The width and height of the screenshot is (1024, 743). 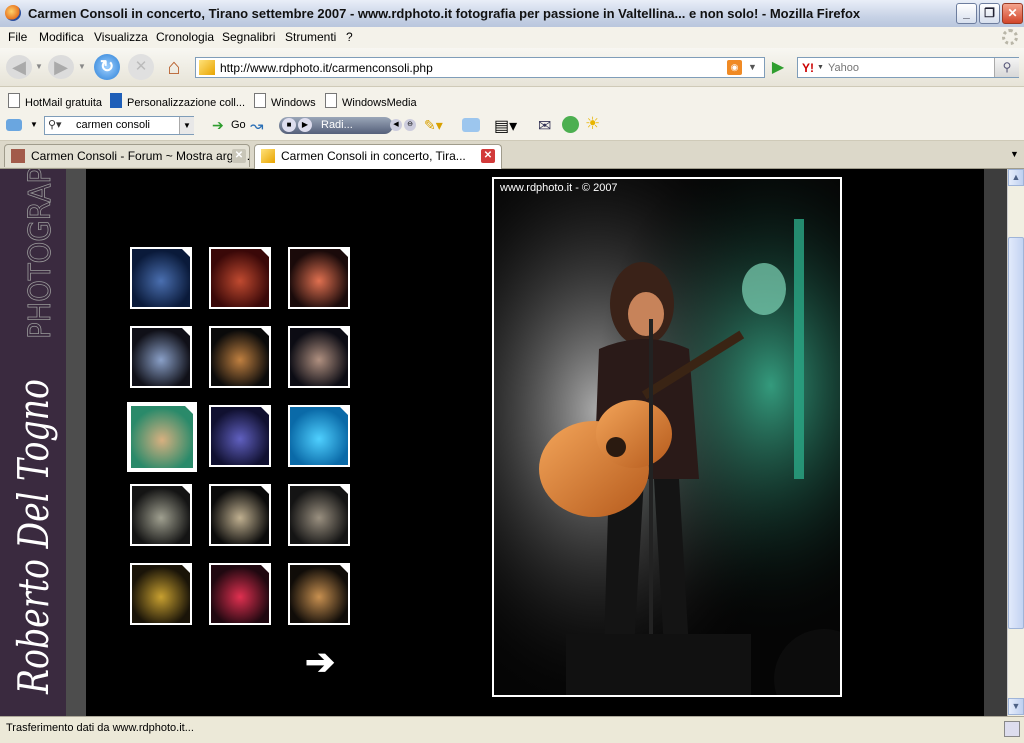 I want to click on toolbar-search-value: carmen consoli, so click(x=113, y=125).